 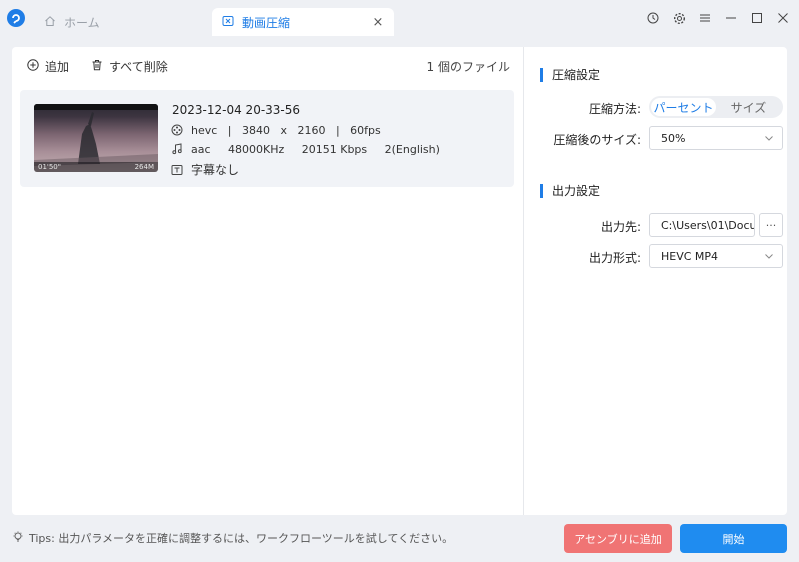 I want to click on tab-close-icon: ×, so click(x=378, y=22).